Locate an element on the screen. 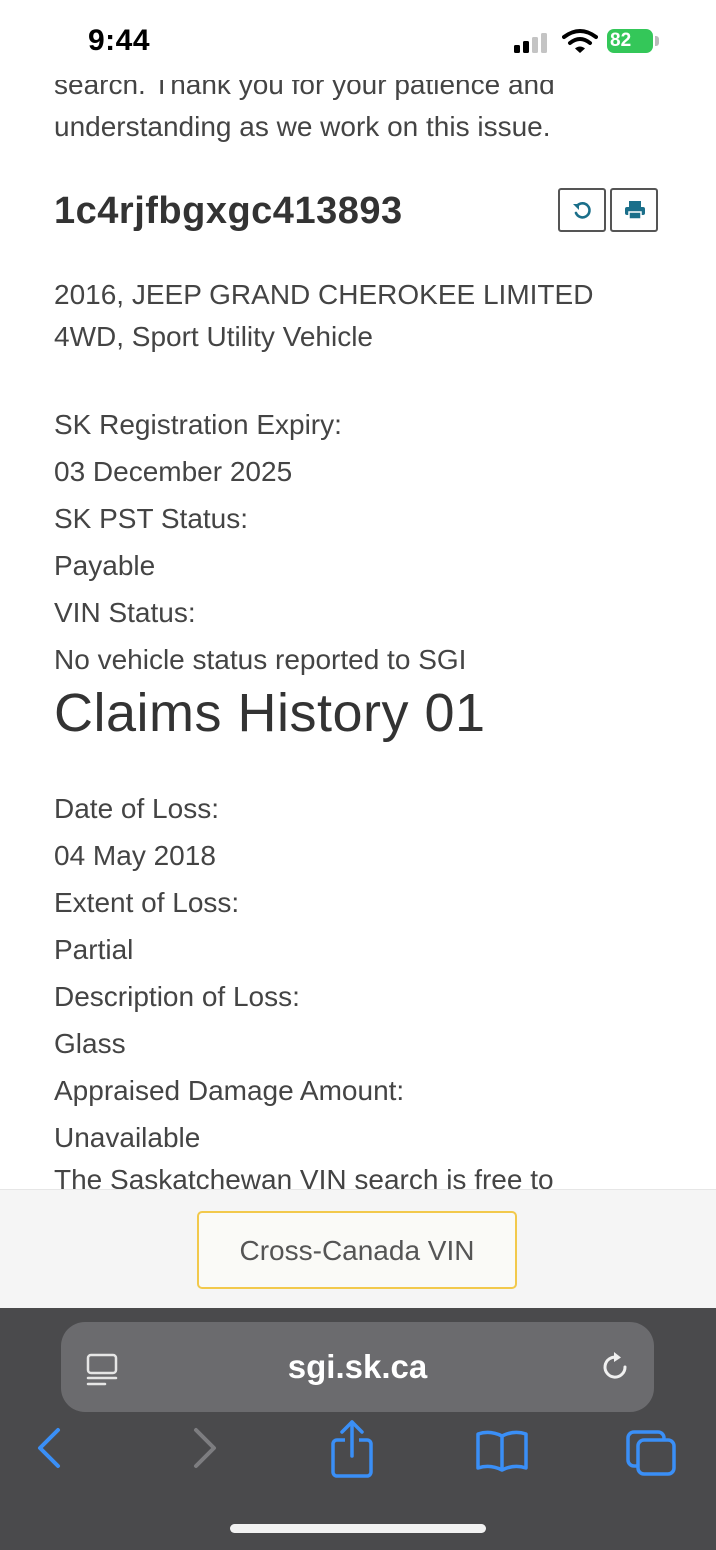  cross-canada-vin-button: Cross-Canada VIN is located at coordinates (357, 1250).